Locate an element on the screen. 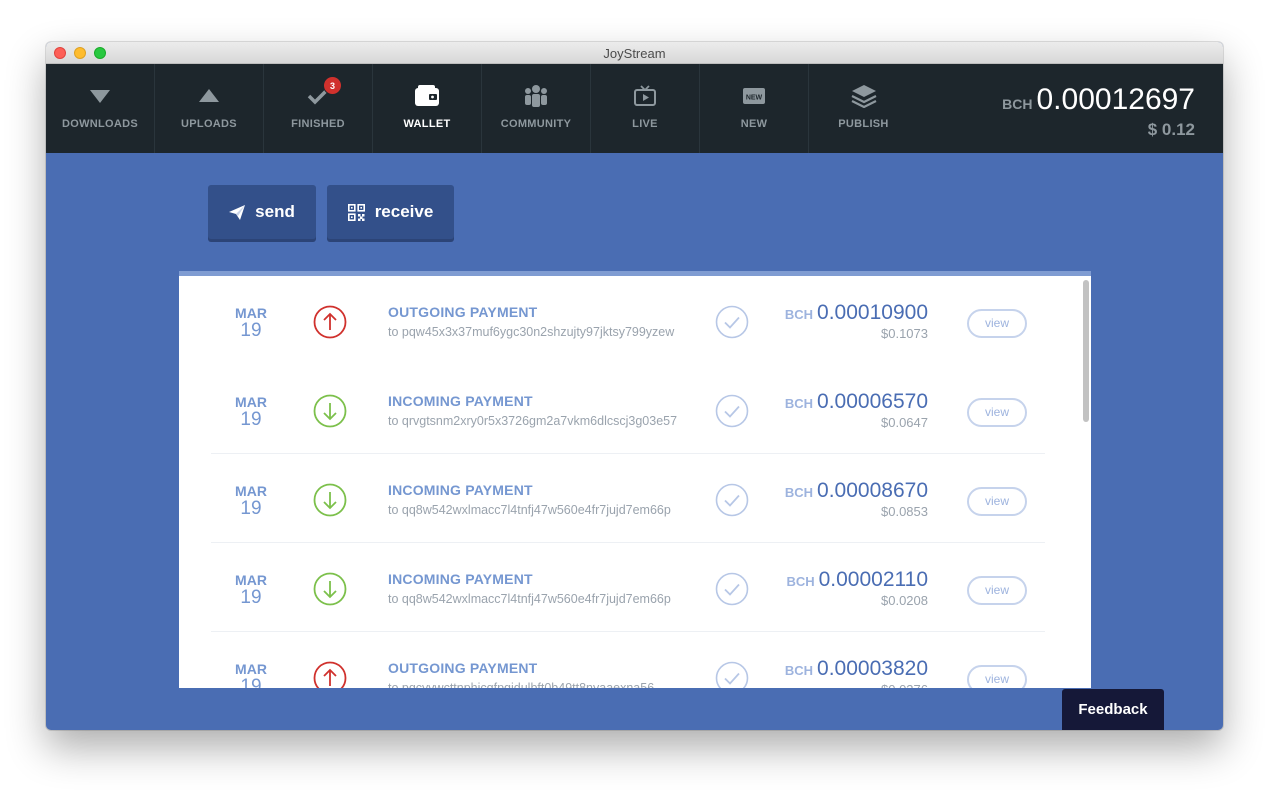  balance-usd-symbol: $ is located at coordinates (1152, 129).